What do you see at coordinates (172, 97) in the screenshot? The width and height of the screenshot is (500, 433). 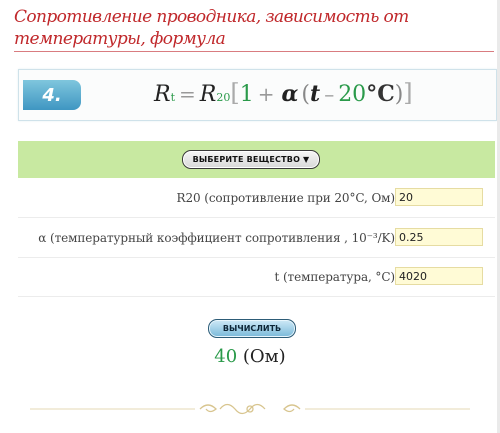 I see `formula-sub-t: t` at bounding box center [172, 97].